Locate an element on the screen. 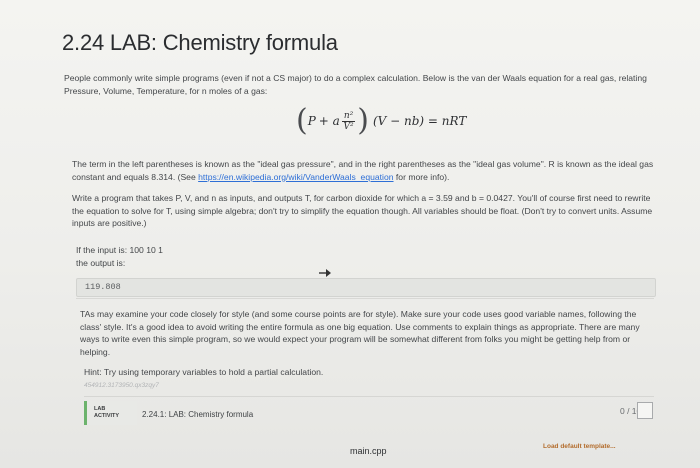 This screenshot has height=468, width=700. badge-line-1: LAB is located at coordinates (100, 409).